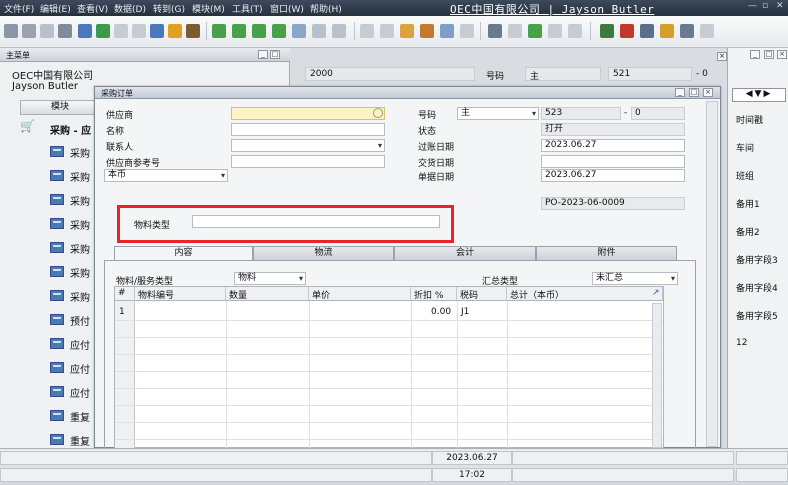 Image resolution: width=788 pixels, height=485 pixels. What do you see at coordinates (613, 175) in the screenshot?
I see `document-date-input: 2023.06.27` at bounding box center [613, 175].